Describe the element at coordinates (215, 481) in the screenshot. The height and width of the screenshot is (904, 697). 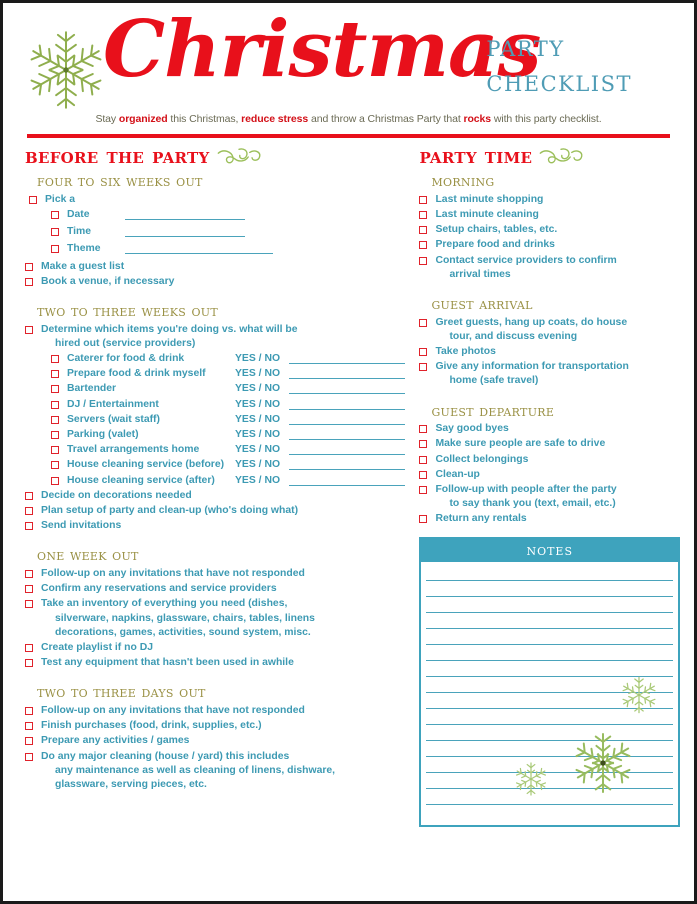
I see `yesno-row: House cleaning service (after) YES / NO` at that location.